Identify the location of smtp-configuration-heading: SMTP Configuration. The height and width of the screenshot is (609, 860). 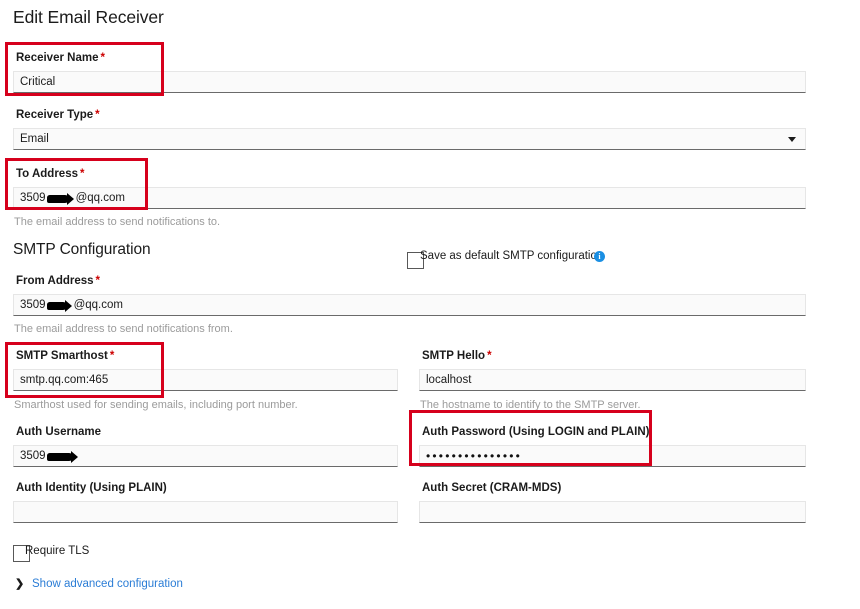
(82, 249).